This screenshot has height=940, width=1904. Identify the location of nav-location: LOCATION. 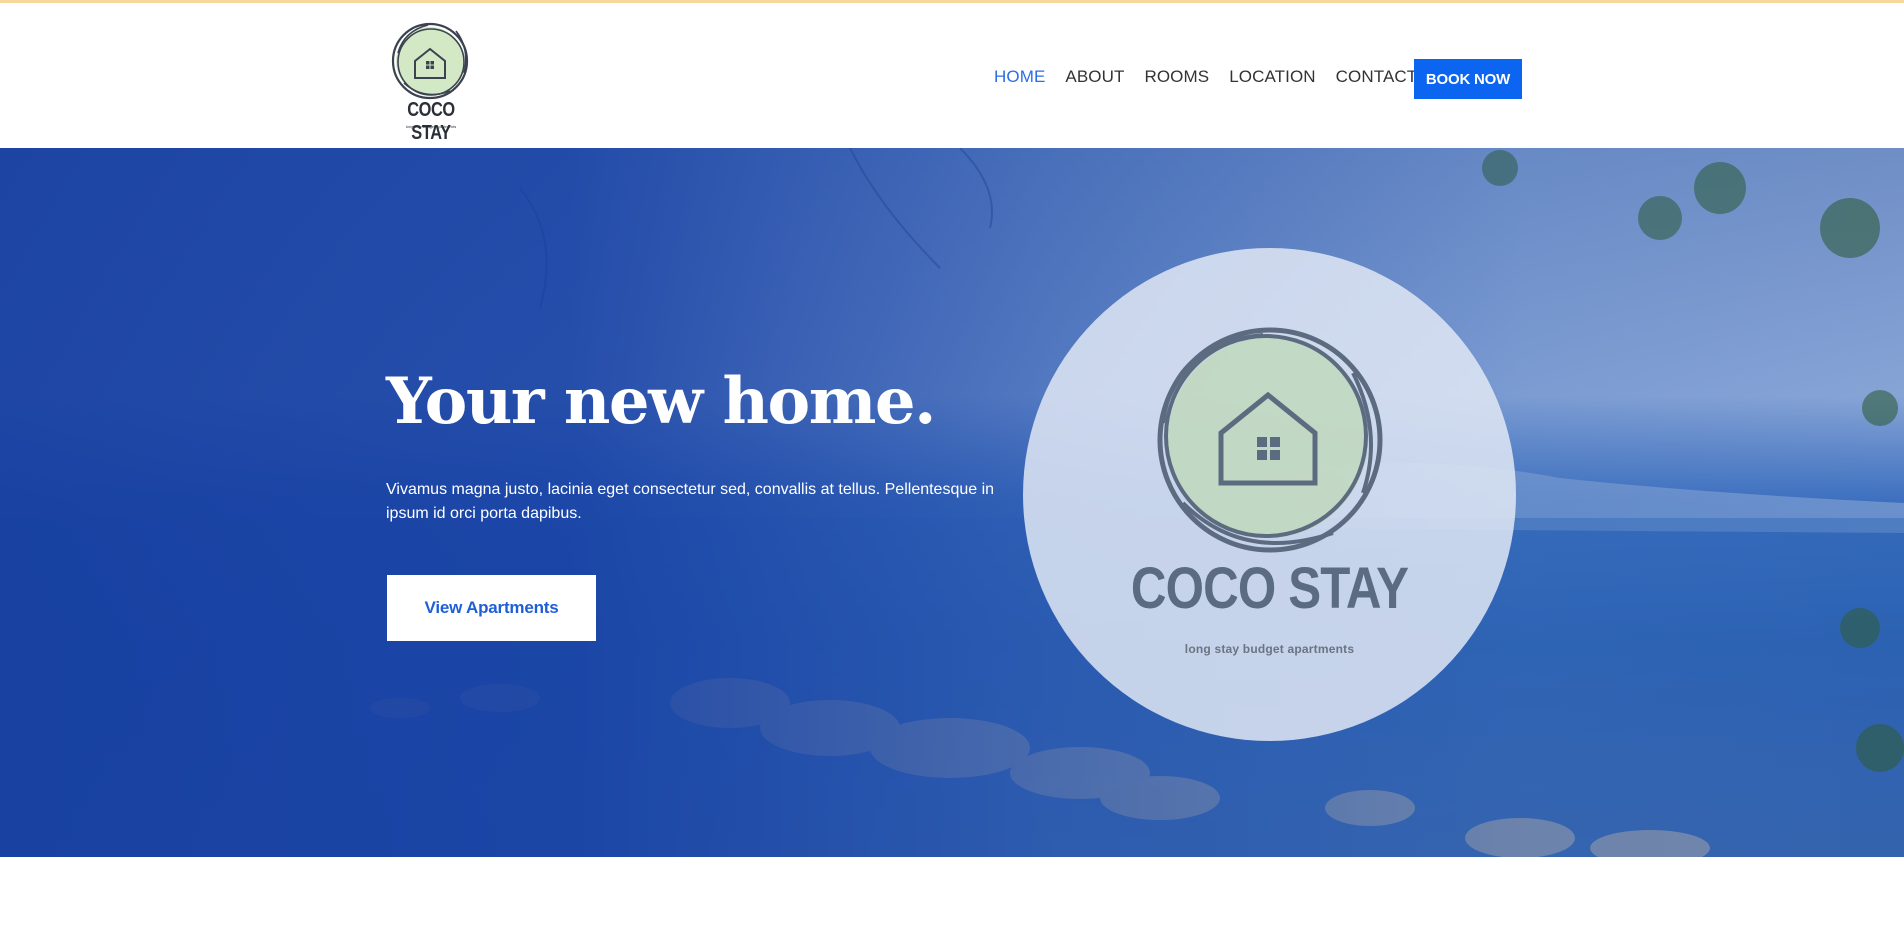
(1272, 77).